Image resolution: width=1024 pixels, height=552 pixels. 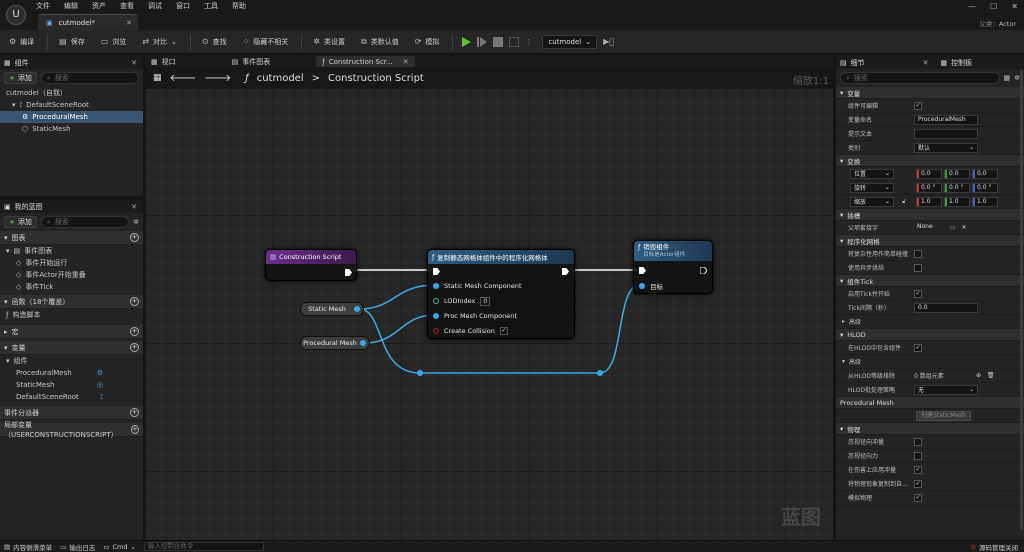 I want to click on hlod-advanced-row: ▾ 高级, so click(x=930, y=362).